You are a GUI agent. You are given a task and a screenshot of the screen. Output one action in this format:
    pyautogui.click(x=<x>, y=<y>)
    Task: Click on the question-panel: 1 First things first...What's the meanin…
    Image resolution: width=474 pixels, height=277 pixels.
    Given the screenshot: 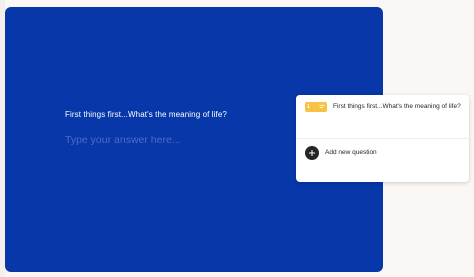 What is the action you would take?
    pyautogui.click(x=382, y=138)
    